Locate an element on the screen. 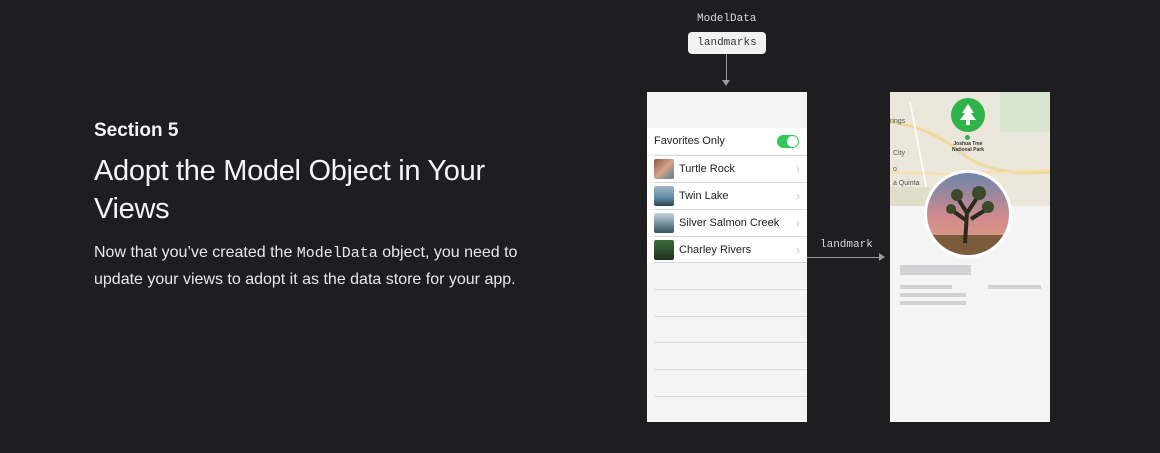  joshua-tree-photo is located at coordinates (968, 214).